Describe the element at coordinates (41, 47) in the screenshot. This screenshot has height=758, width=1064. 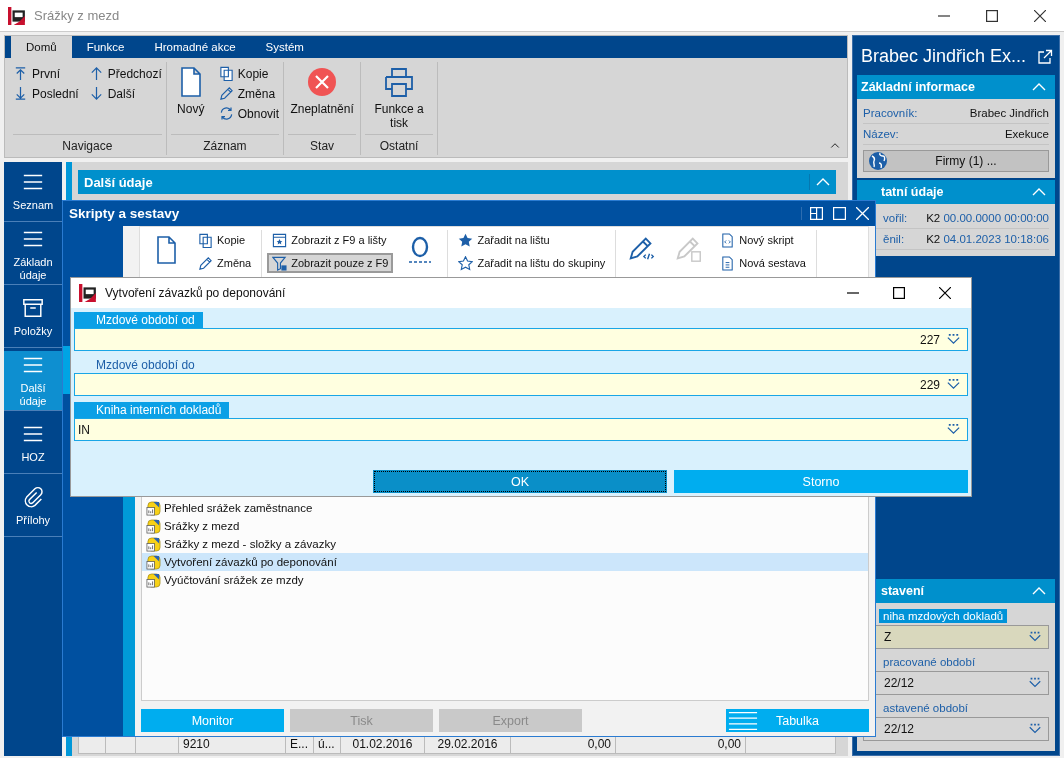
I see `ribbon-tab: Domů` at that location.